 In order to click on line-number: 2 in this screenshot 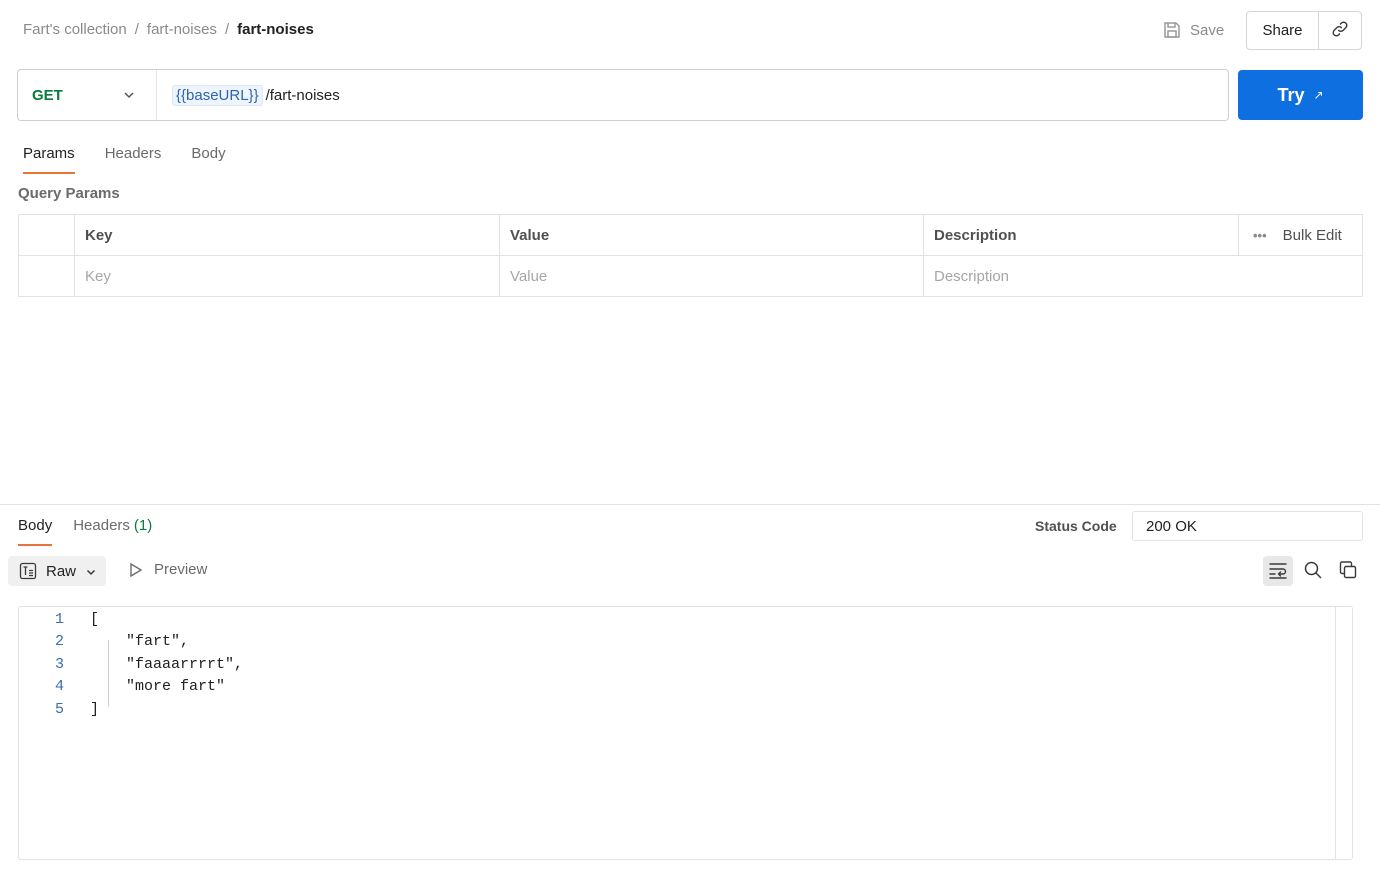, I will do `click(59, 641)`.